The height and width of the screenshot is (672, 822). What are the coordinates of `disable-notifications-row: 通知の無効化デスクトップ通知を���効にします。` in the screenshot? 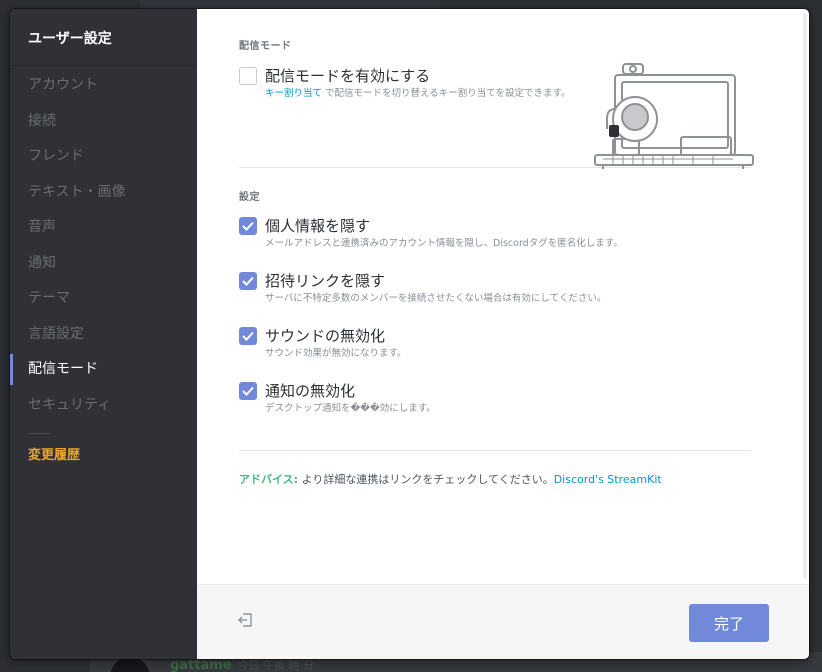 It's located at (496, 408).